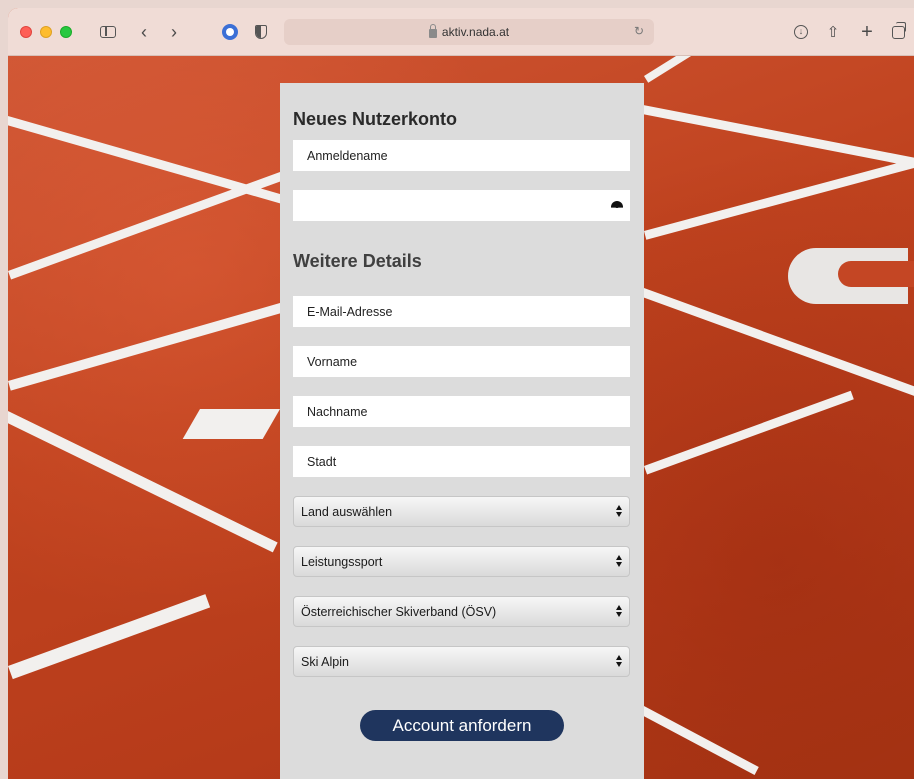  Describe the element at coordinates (617, 205) in the screenshot. I see `show-password-eye-icon` at that location.